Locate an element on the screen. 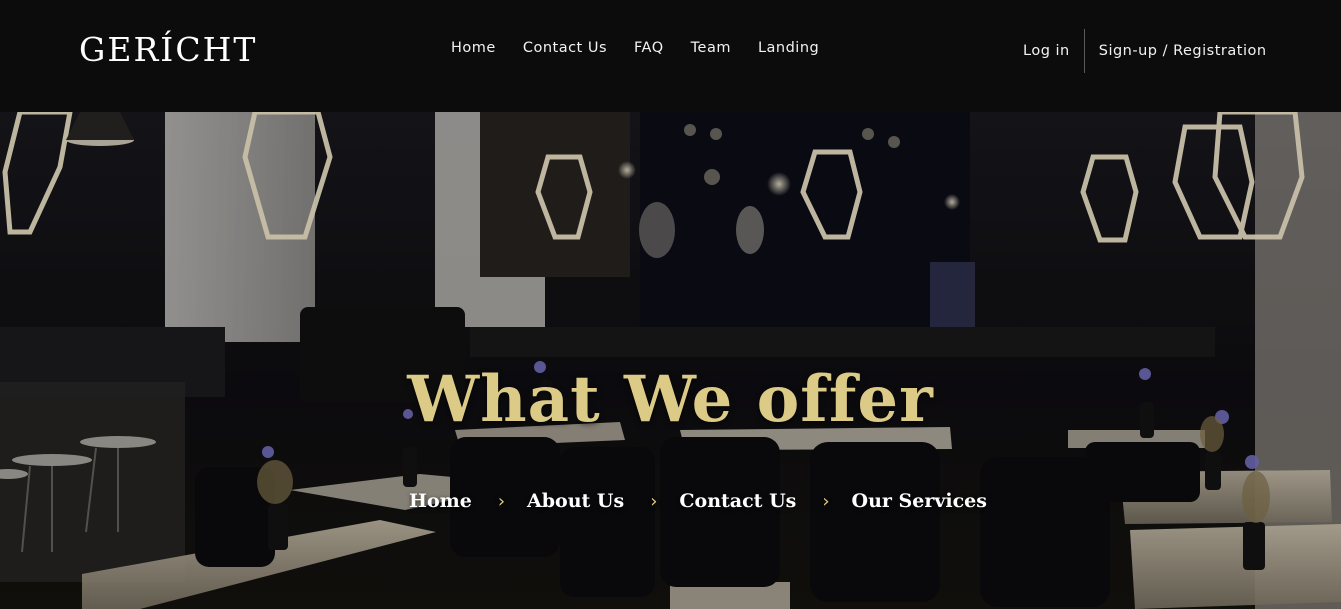 The height and width of the screenshot is (609, 1341). nav-item-contact-us: Contact Us is located at coordinates (565, 48).